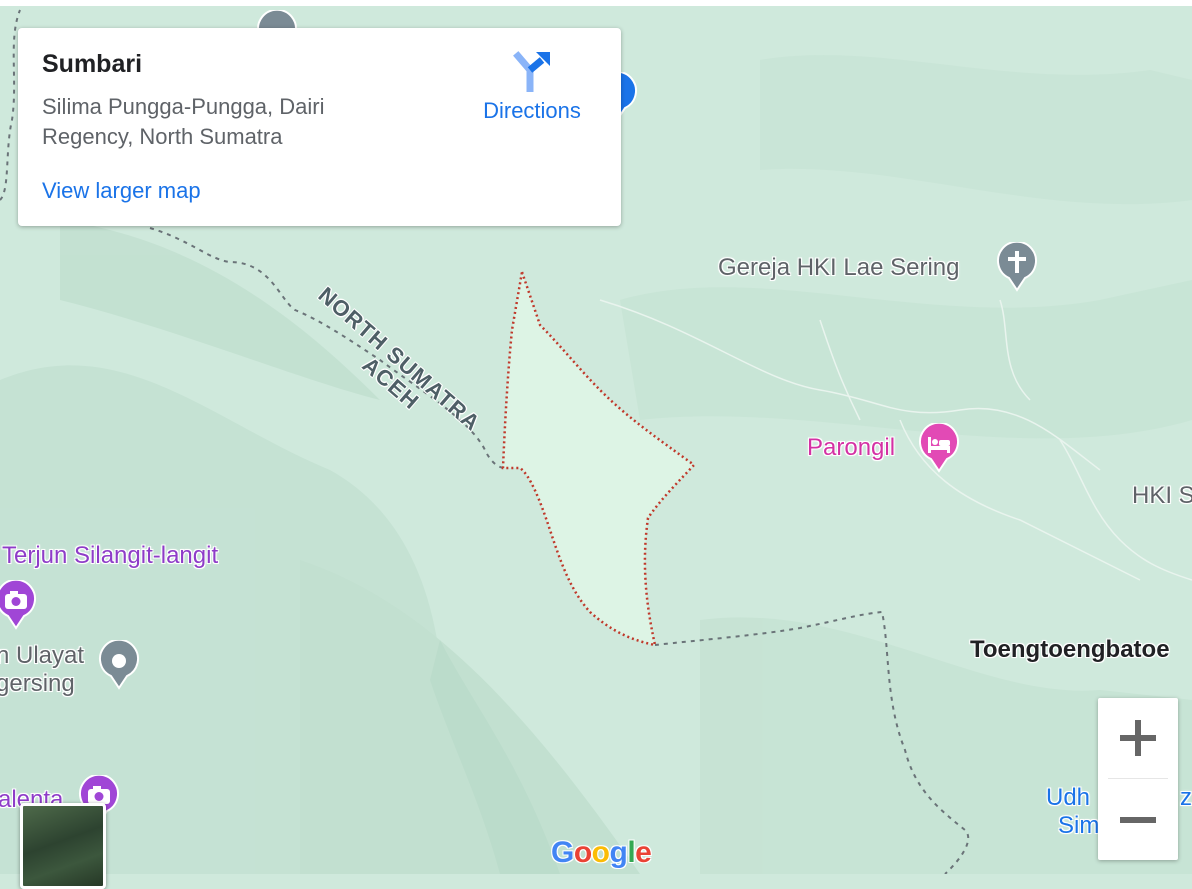  Describe the element at coordinates (562, 852) in the screenshot. I see `google-logo-letter: G` at that location.